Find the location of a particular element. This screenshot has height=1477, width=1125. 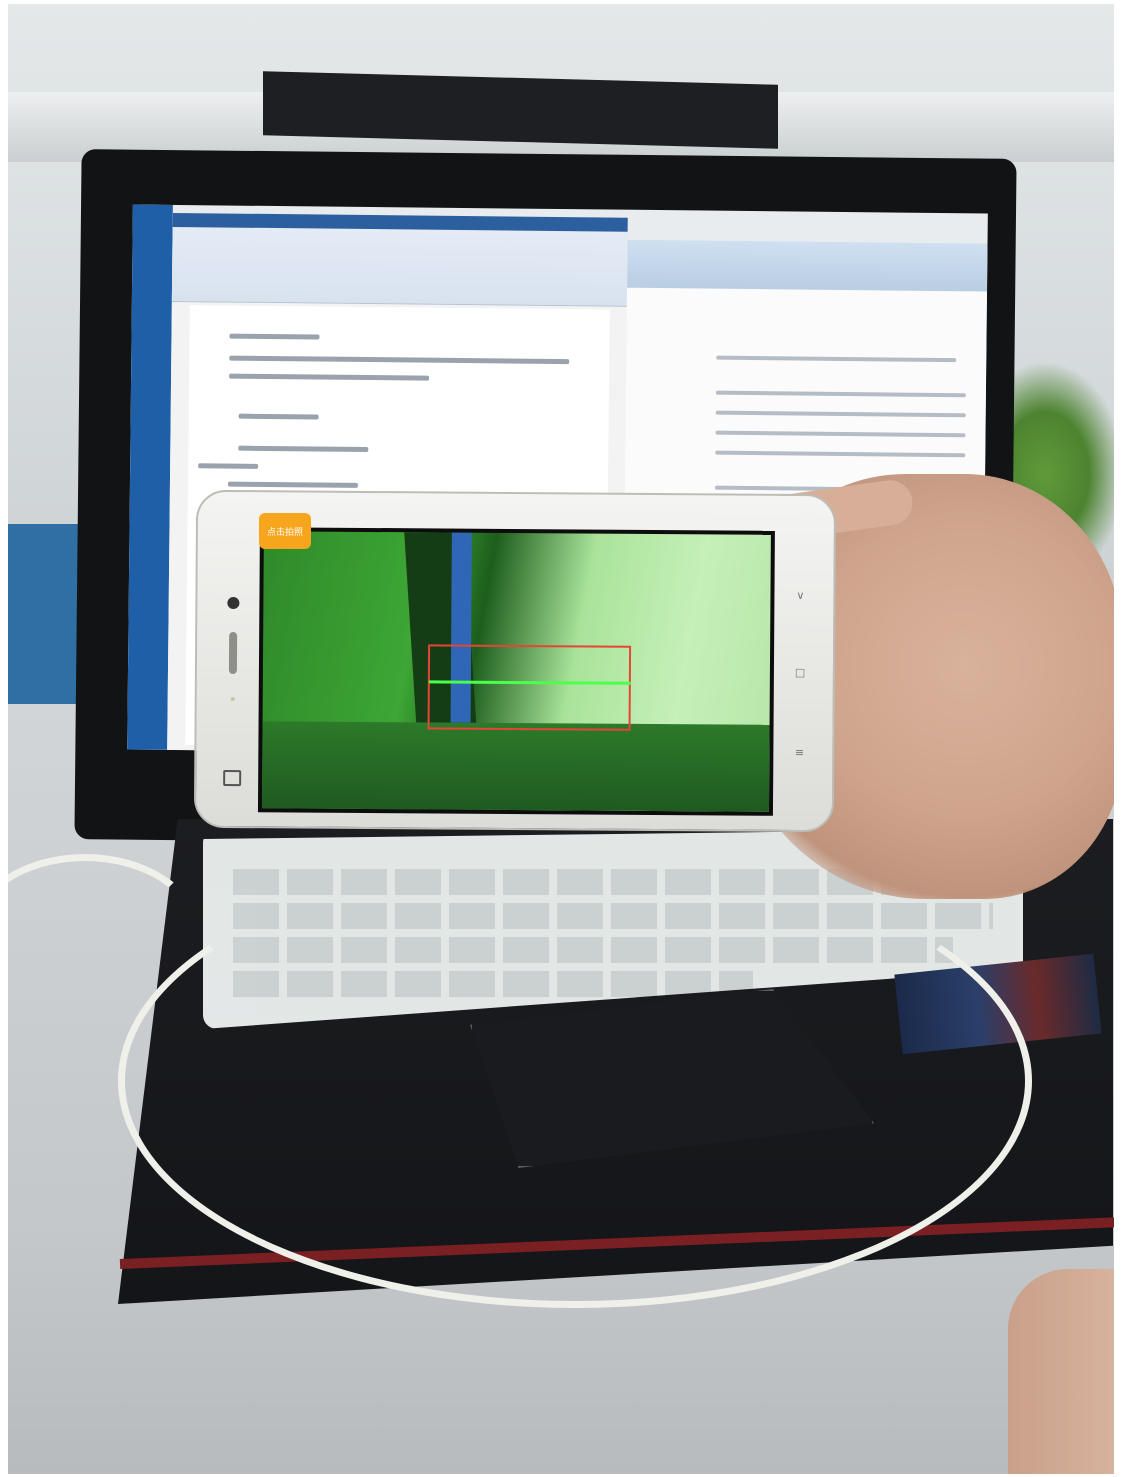

second-hand is located at coordinates (1061, 1371).